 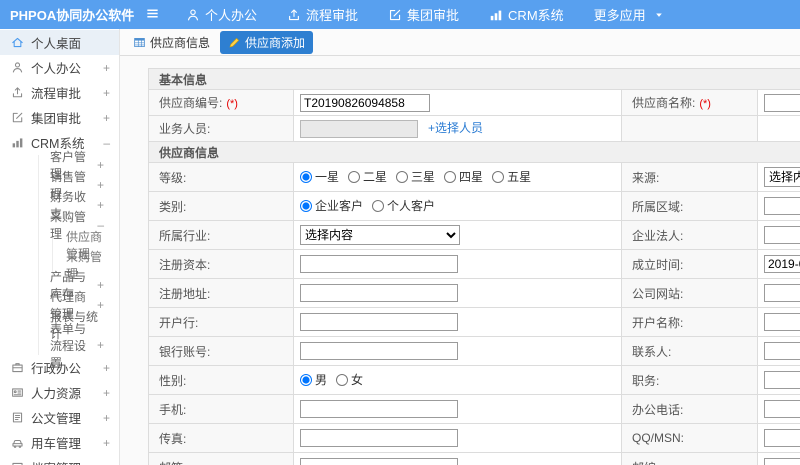 I want to click on field-cell-account-name, so click(x=778, y=322).